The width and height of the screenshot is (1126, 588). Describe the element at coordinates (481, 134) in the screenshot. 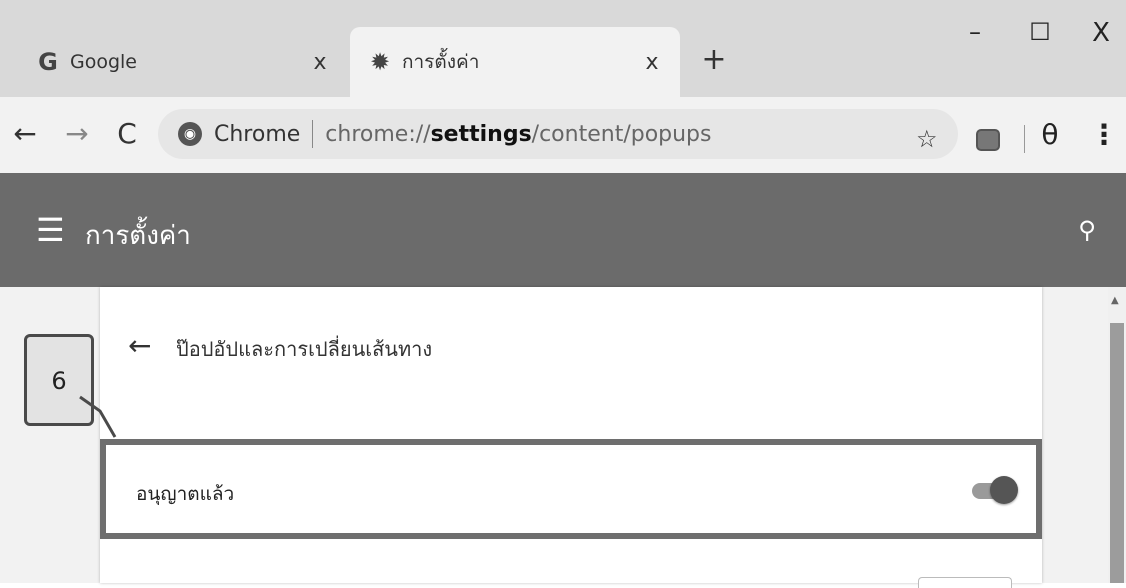

I see `url-host: settings` at that location.